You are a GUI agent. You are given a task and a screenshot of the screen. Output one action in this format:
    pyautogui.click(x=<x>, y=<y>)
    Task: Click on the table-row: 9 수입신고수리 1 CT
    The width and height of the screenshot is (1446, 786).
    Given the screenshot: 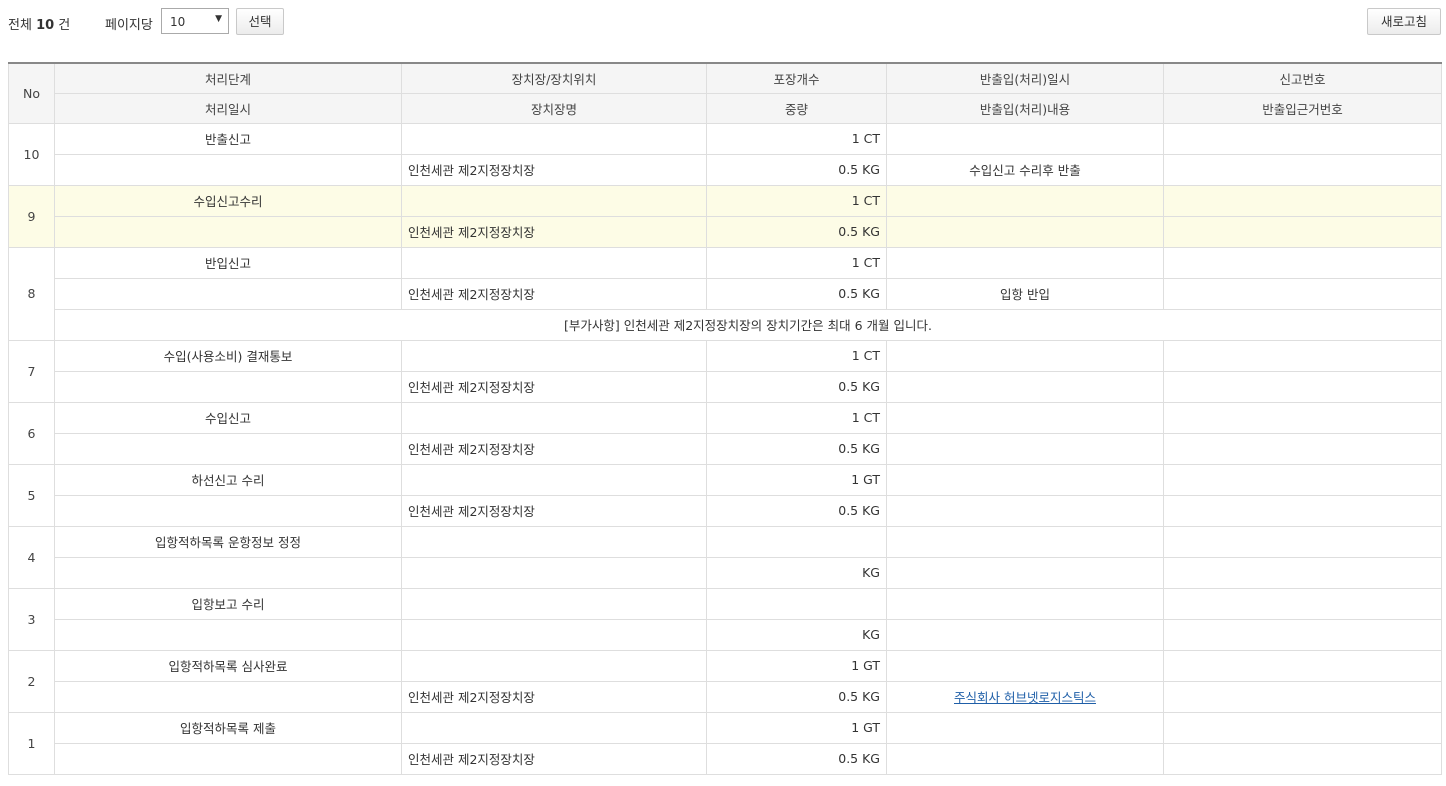 What is the action you would take?
    pyautogui.click(x=725, y=216)
    